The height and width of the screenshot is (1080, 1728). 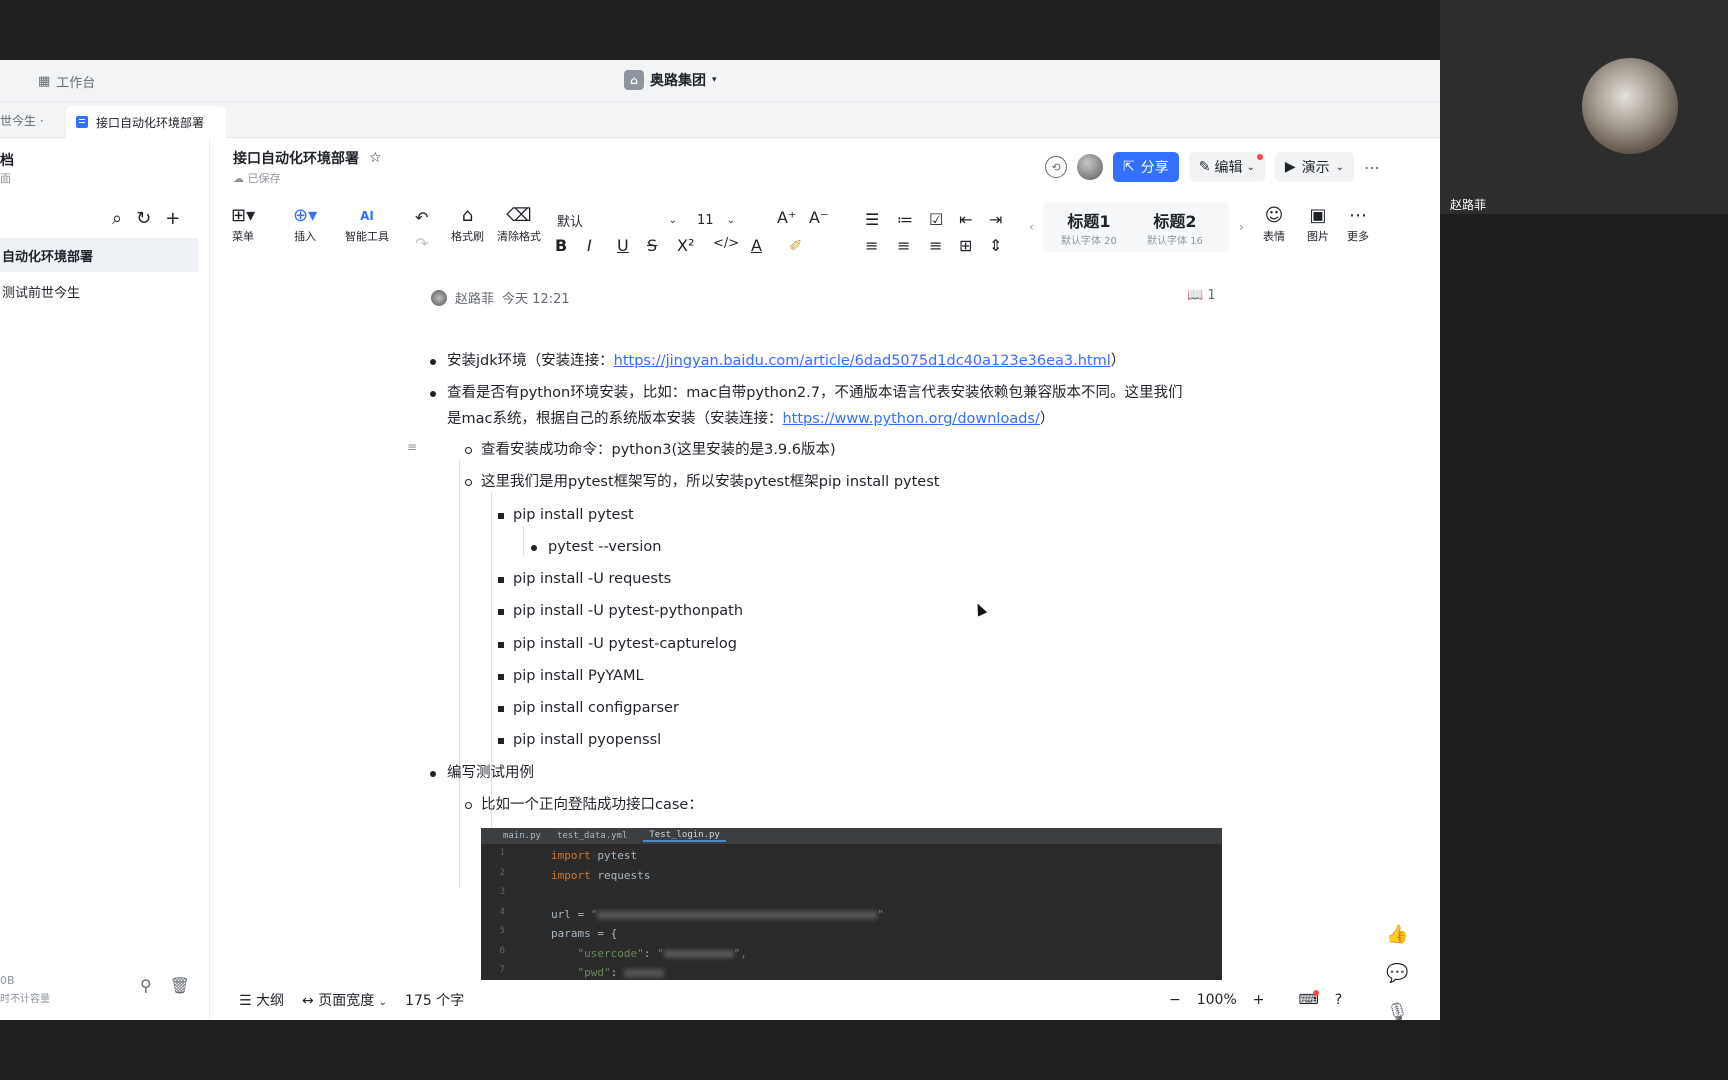 I want to click on sidebar: 档 面 ⌕ ↻ + 自动化环境部署 测试前世今生 0B 时不计容量 ⚲ 🗑, so click(x=105, y=579).